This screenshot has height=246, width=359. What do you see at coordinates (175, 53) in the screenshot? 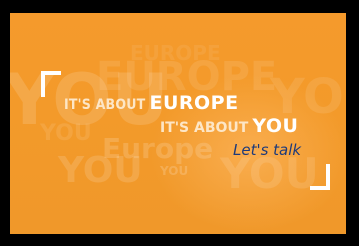
I see `background-word: EUROPE` at bounding box center [175, 53].